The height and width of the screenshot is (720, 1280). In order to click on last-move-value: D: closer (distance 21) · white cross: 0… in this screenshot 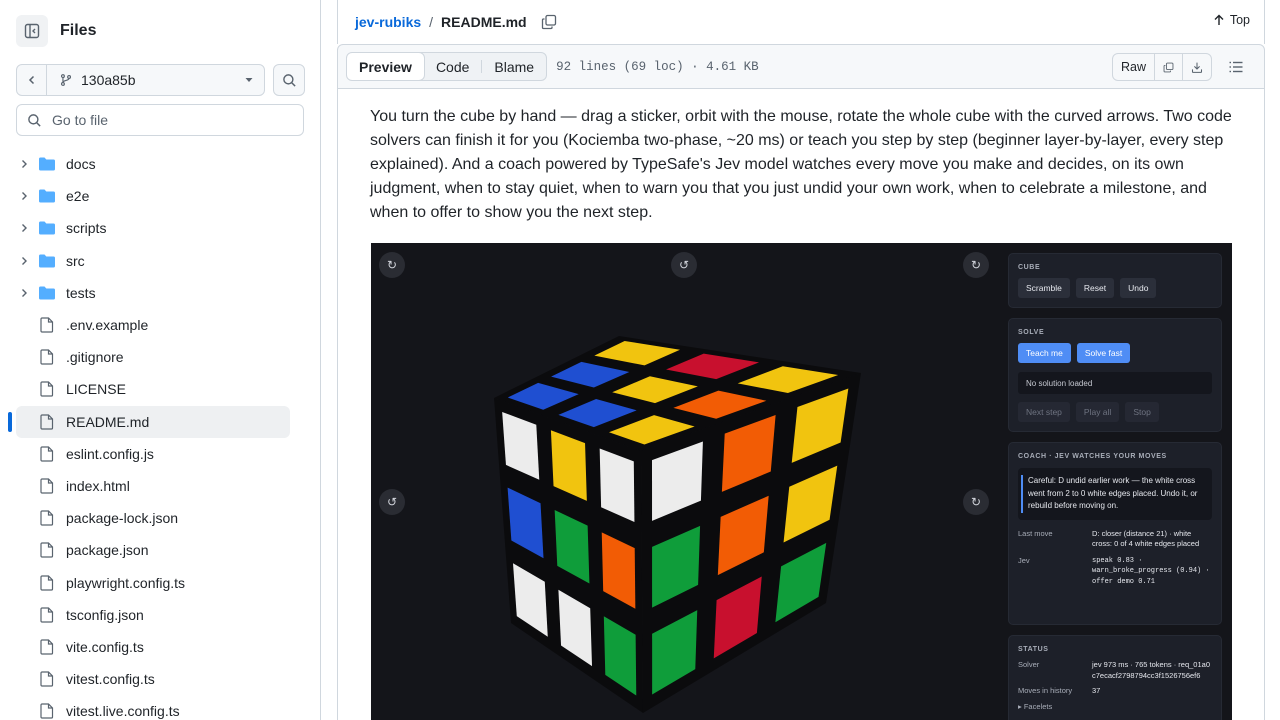, I will do `click(1146, 538)`.